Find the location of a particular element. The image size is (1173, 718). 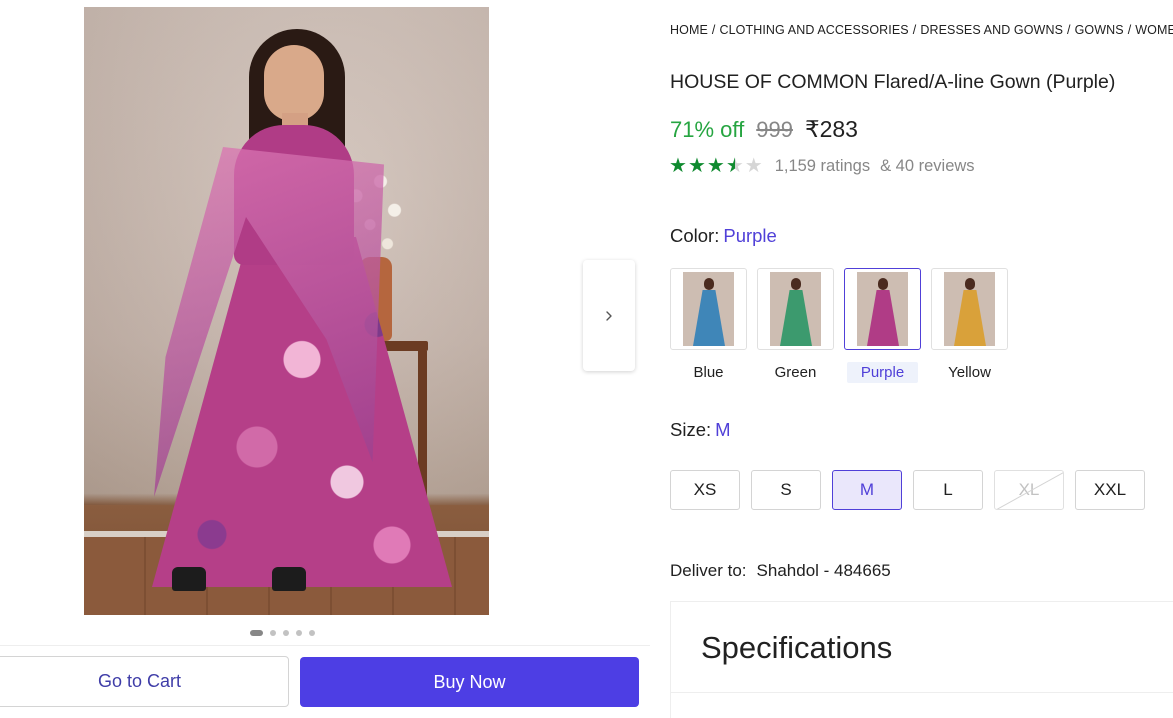

size-option-xxl: XXL is located at coordinates (1110, 490).